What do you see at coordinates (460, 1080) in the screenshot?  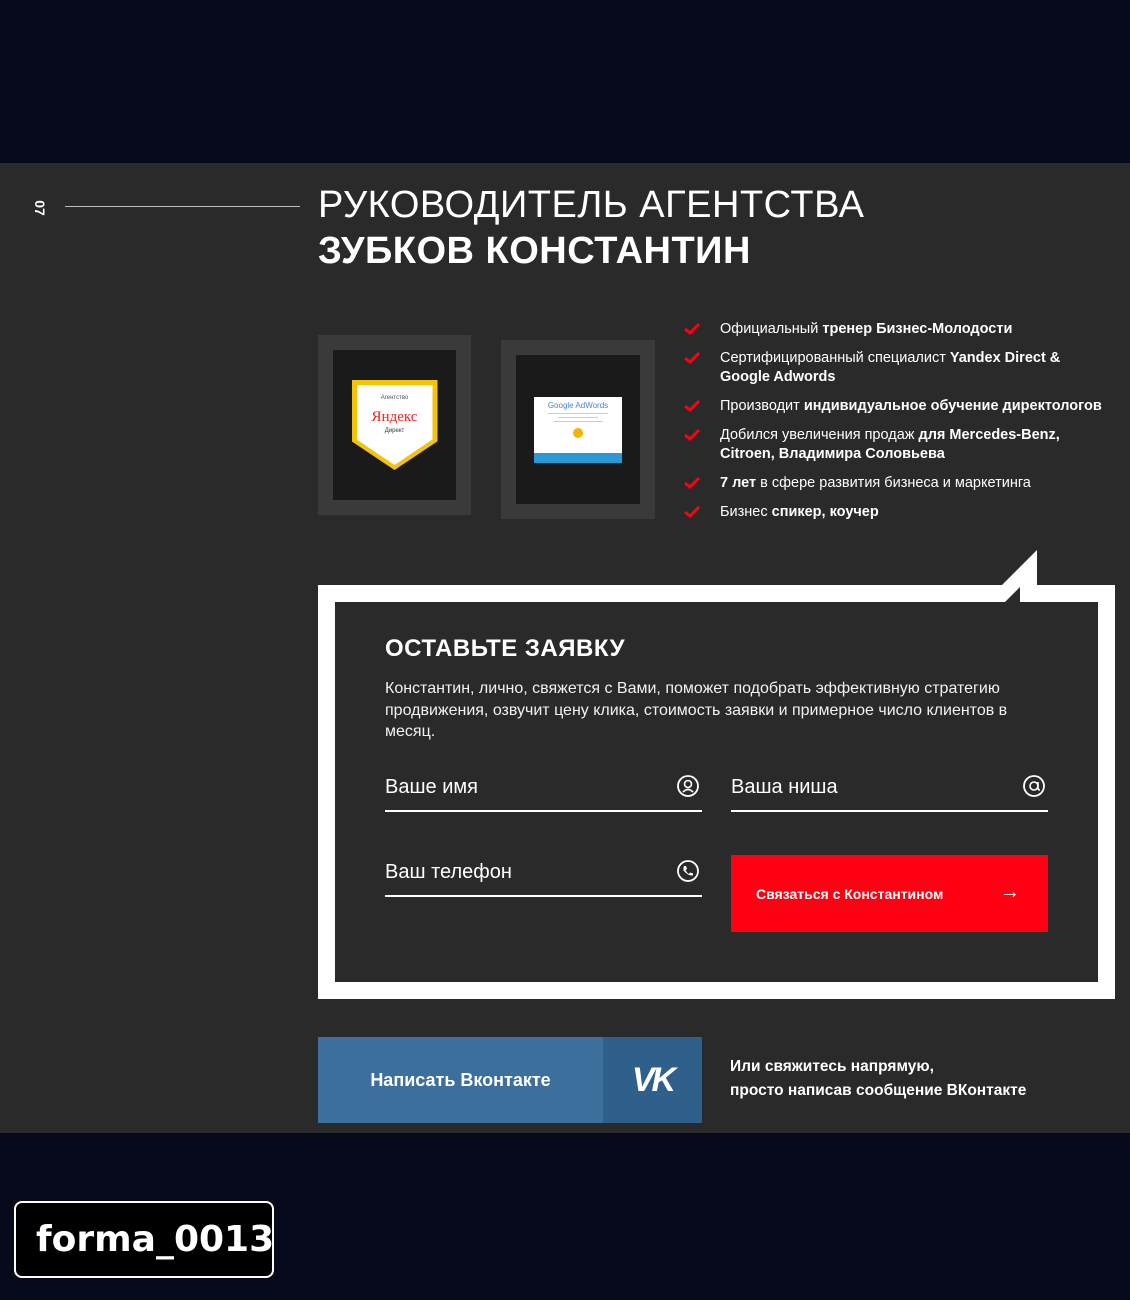 I see `vk-button-label: Написать Вконтакте` at bounding box center [460, 1080].